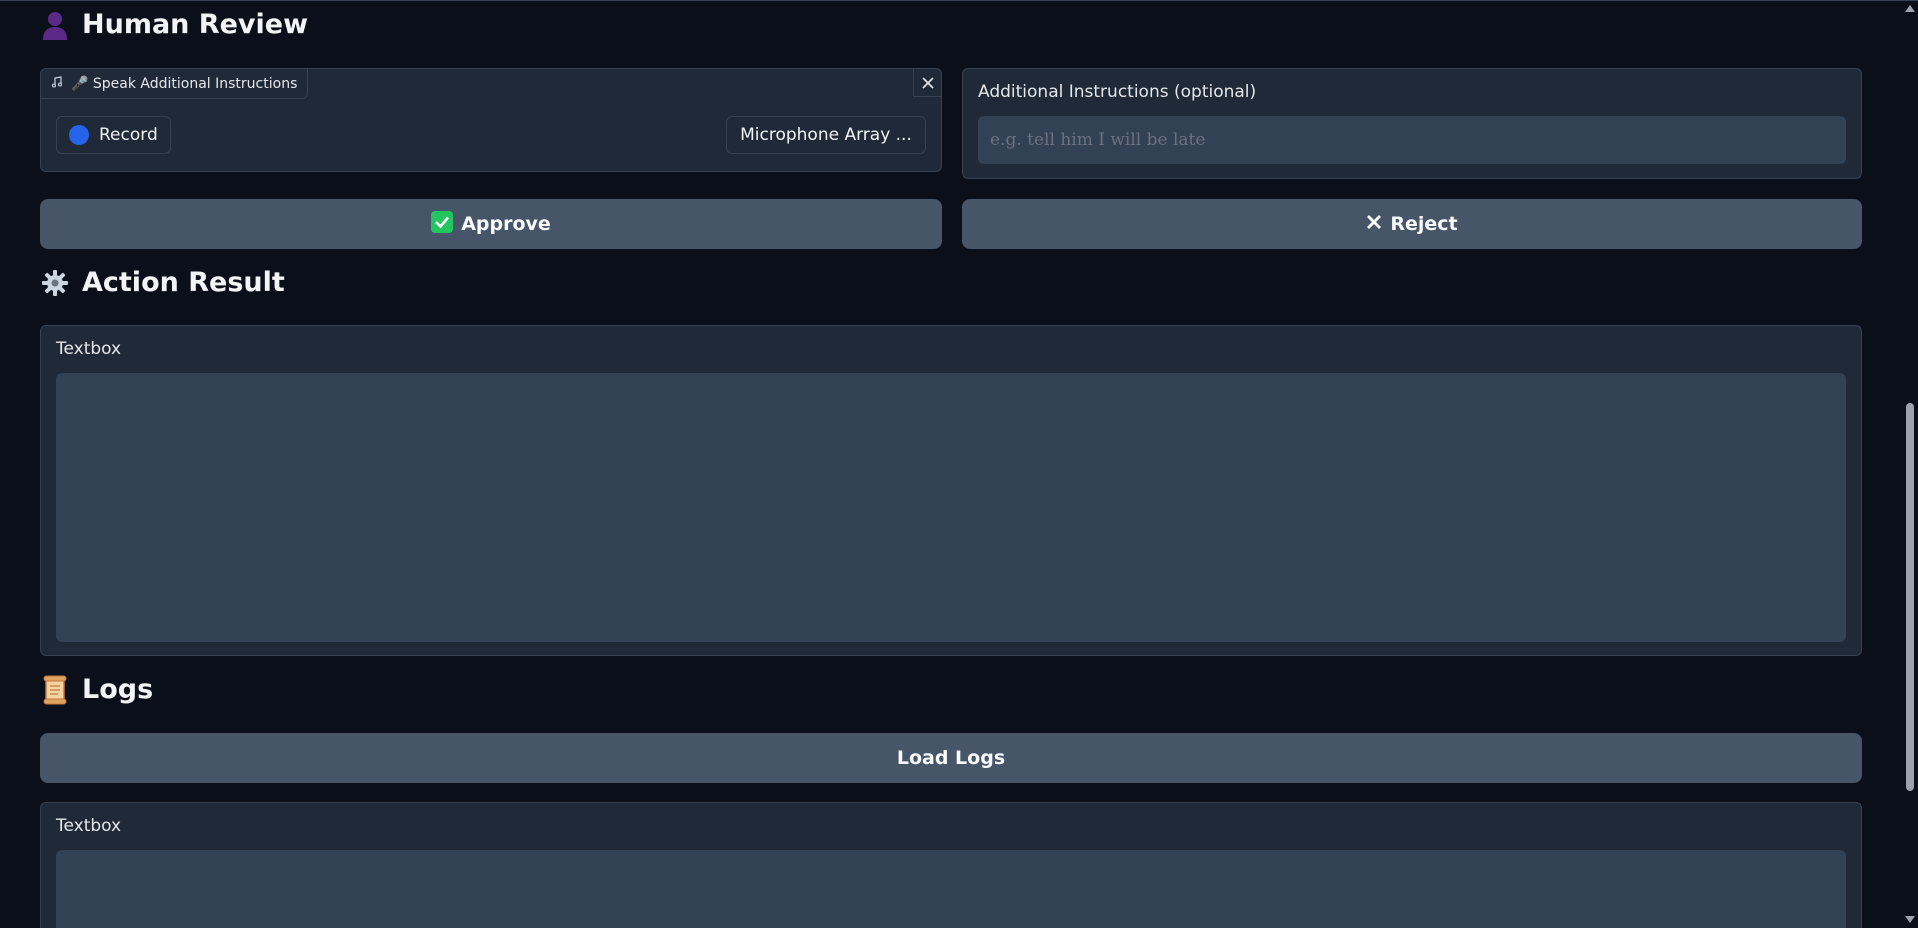 Image resolution: width=1918 pixels, height=928 pixels. Describe the element at coordinates (79, 135) in the screenshot. I see `record-dot-icon` at that location.